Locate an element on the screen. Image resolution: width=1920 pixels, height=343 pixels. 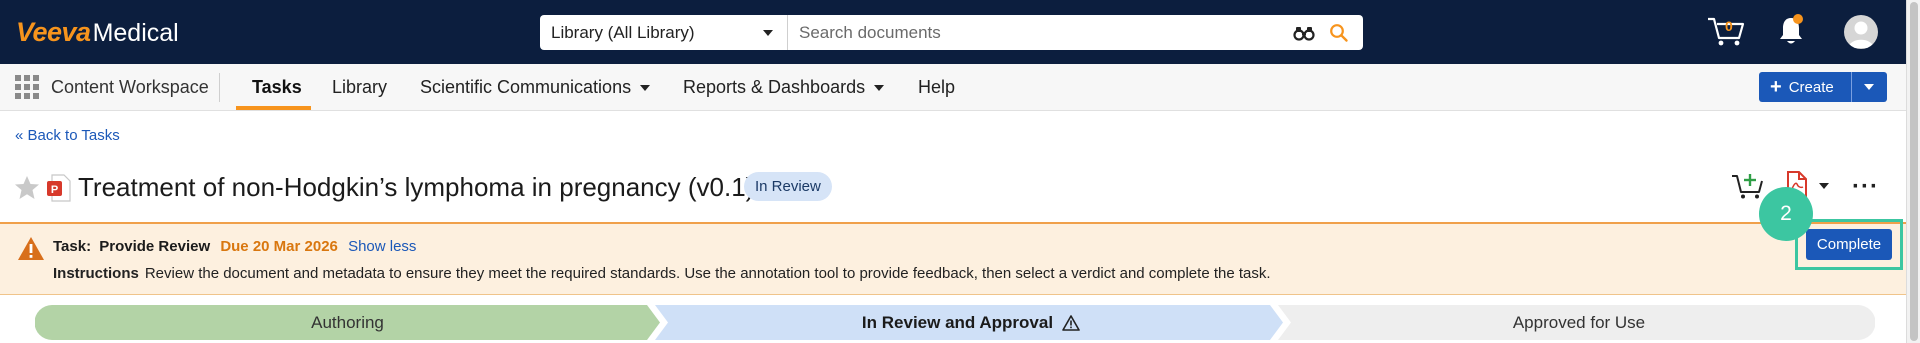
status-badge: In Review is located at coordinates (788, 186).